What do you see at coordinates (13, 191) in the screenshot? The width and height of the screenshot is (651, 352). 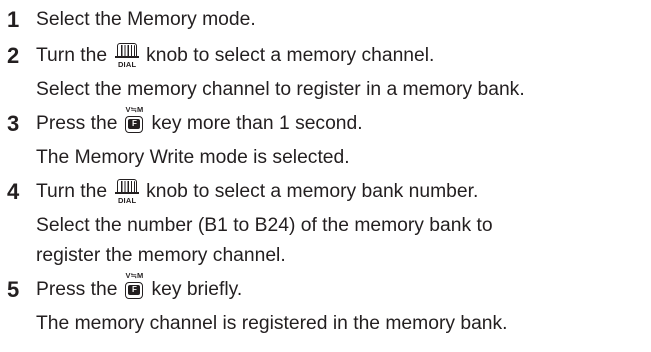 I see `step-number: 4` at bounding box center [13, 191].